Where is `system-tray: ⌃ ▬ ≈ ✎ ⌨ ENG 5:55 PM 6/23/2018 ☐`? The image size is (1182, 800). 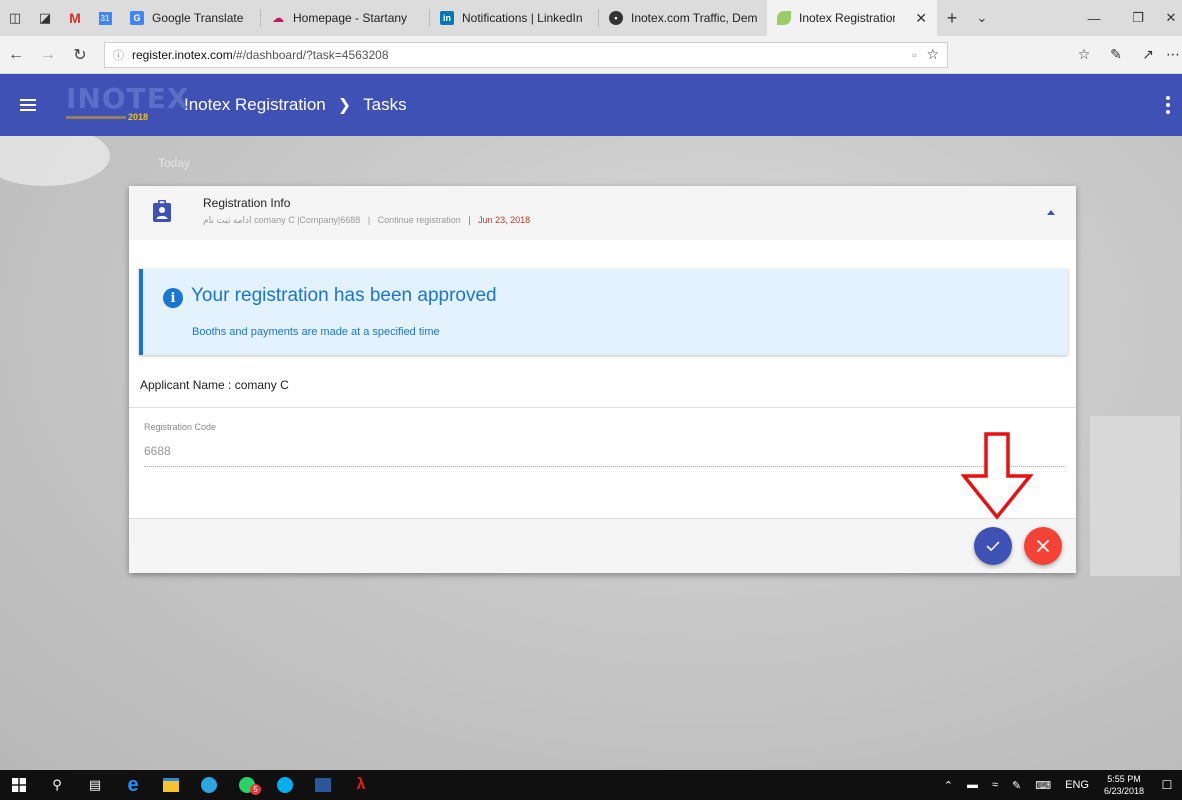 system-tray: ⌃ ▬ ≈ ✎ ⌨ ENG 5:55 PM 6/23/2018 ☐ is located at coordinates (1059, 785).